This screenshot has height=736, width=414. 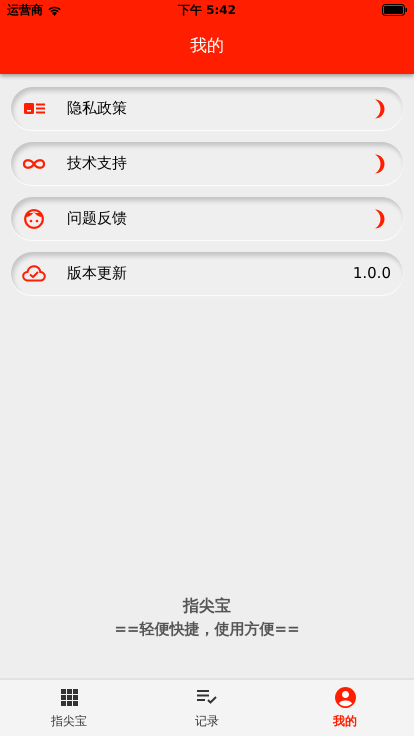 What do you see at coordinates (394, 10) in the screenshot?
I see `battery-icon` at bounding box center [394, 10].